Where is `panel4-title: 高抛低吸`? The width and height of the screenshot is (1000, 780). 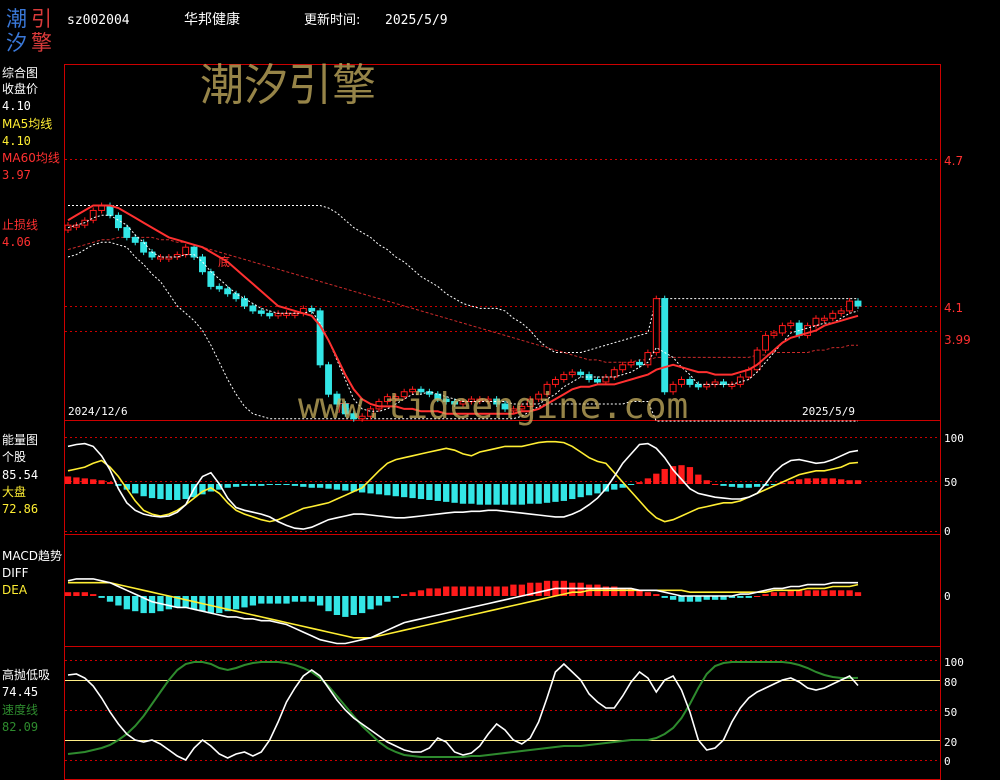 panel4-title: 高抛低吸 is located at coordinates (26, 674).